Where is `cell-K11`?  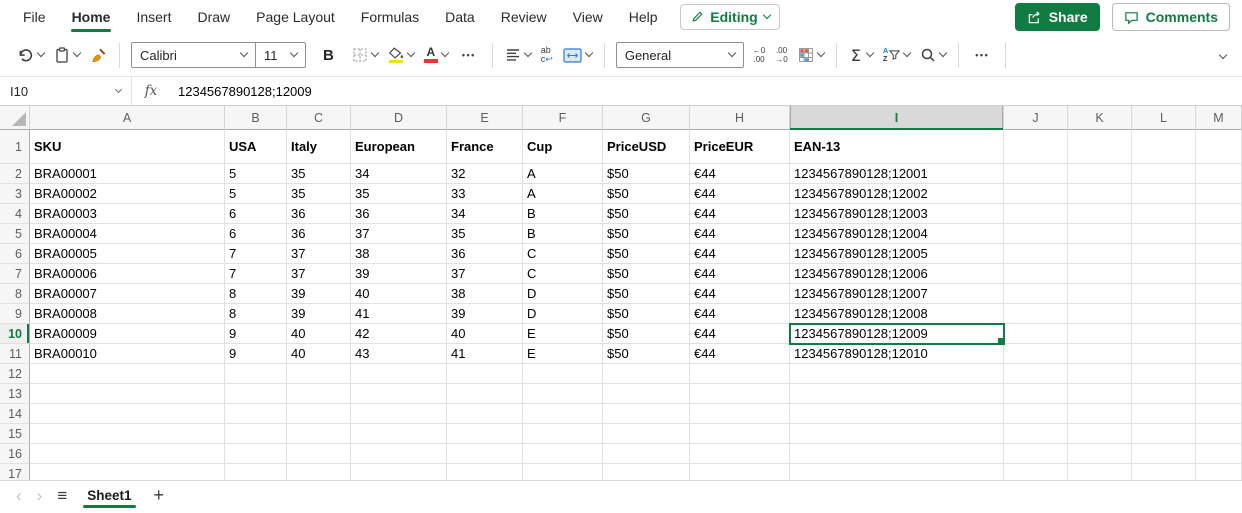 cell-K11 is located at coordinates (1100, 354).